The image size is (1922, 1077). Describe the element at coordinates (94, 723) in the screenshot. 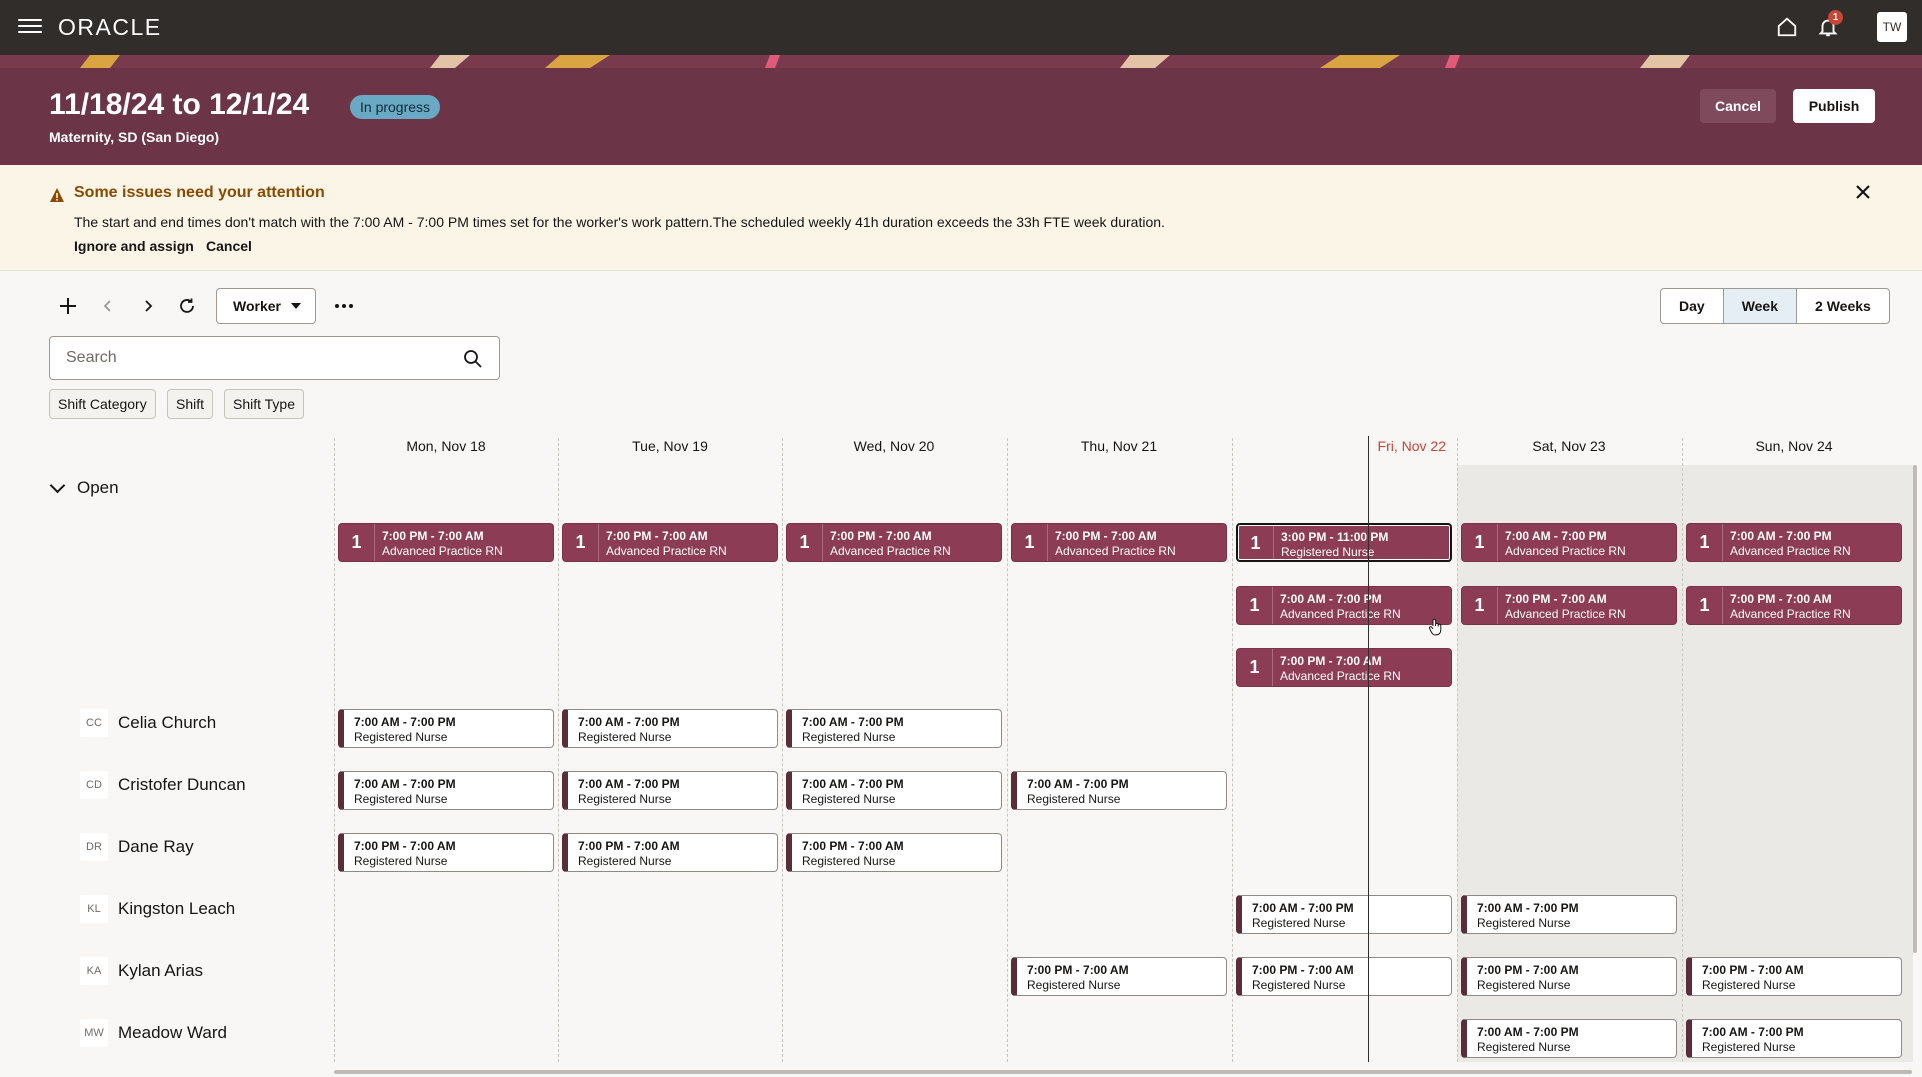

I see `worker-avatar: CC` at that location.